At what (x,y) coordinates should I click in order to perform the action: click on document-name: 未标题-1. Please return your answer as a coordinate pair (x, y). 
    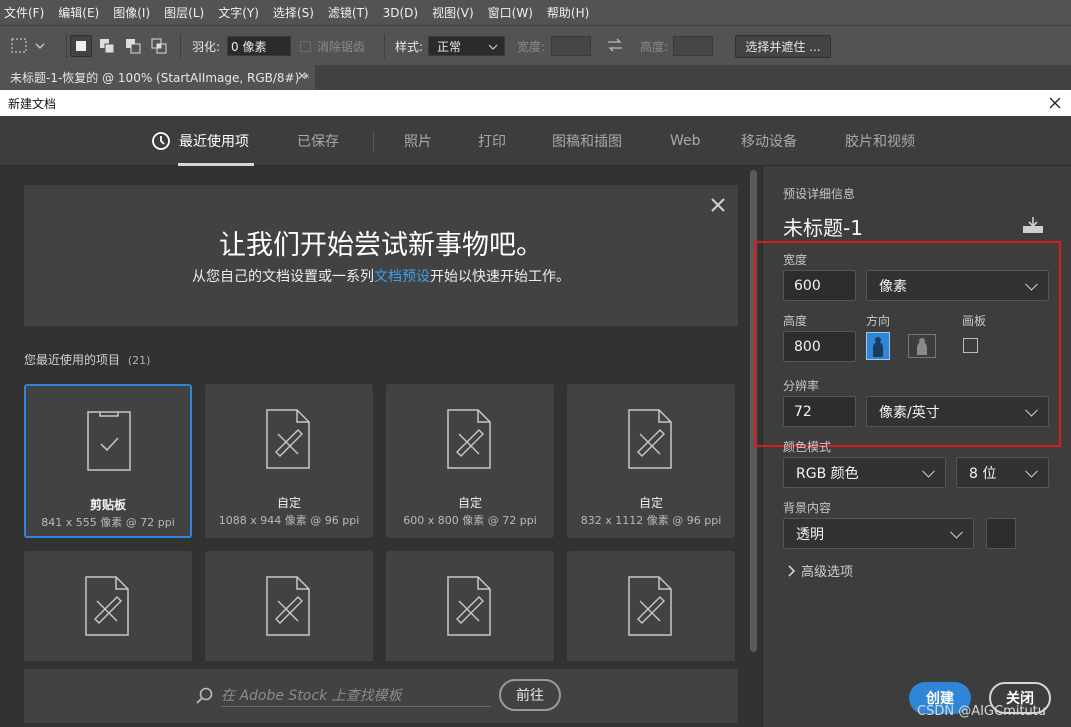
    Looking at the image, I should click on (823, 226).